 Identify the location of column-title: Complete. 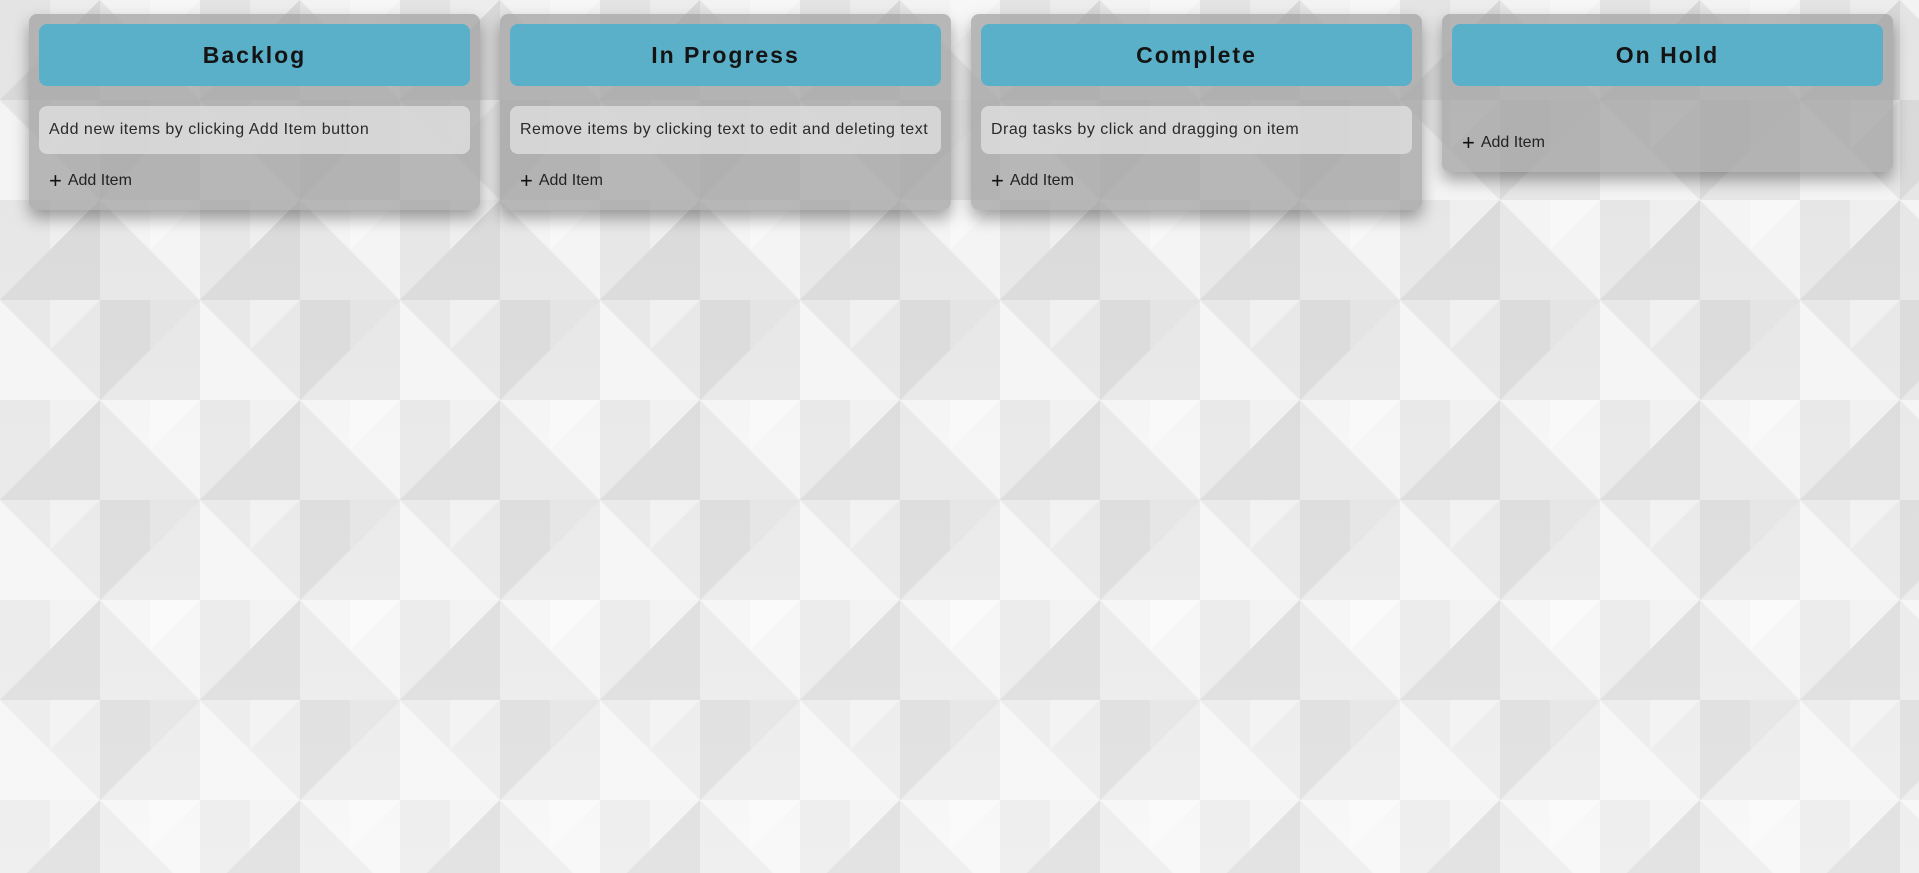
(1196, 55).